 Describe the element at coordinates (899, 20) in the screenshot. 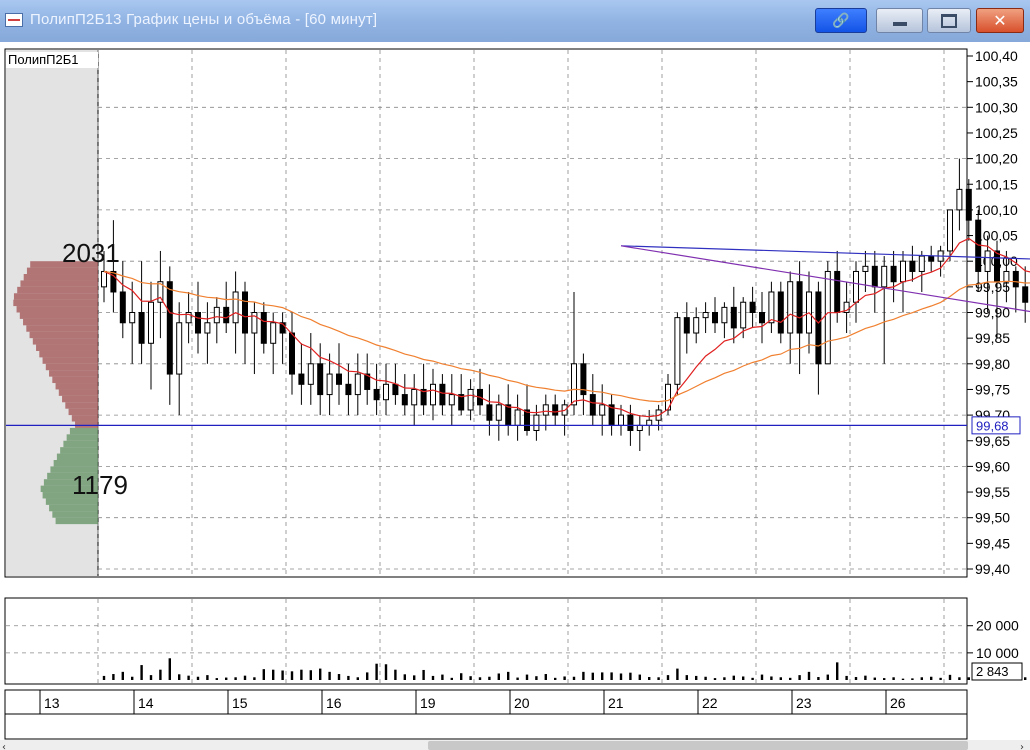

I see `minimize-button` at that location.